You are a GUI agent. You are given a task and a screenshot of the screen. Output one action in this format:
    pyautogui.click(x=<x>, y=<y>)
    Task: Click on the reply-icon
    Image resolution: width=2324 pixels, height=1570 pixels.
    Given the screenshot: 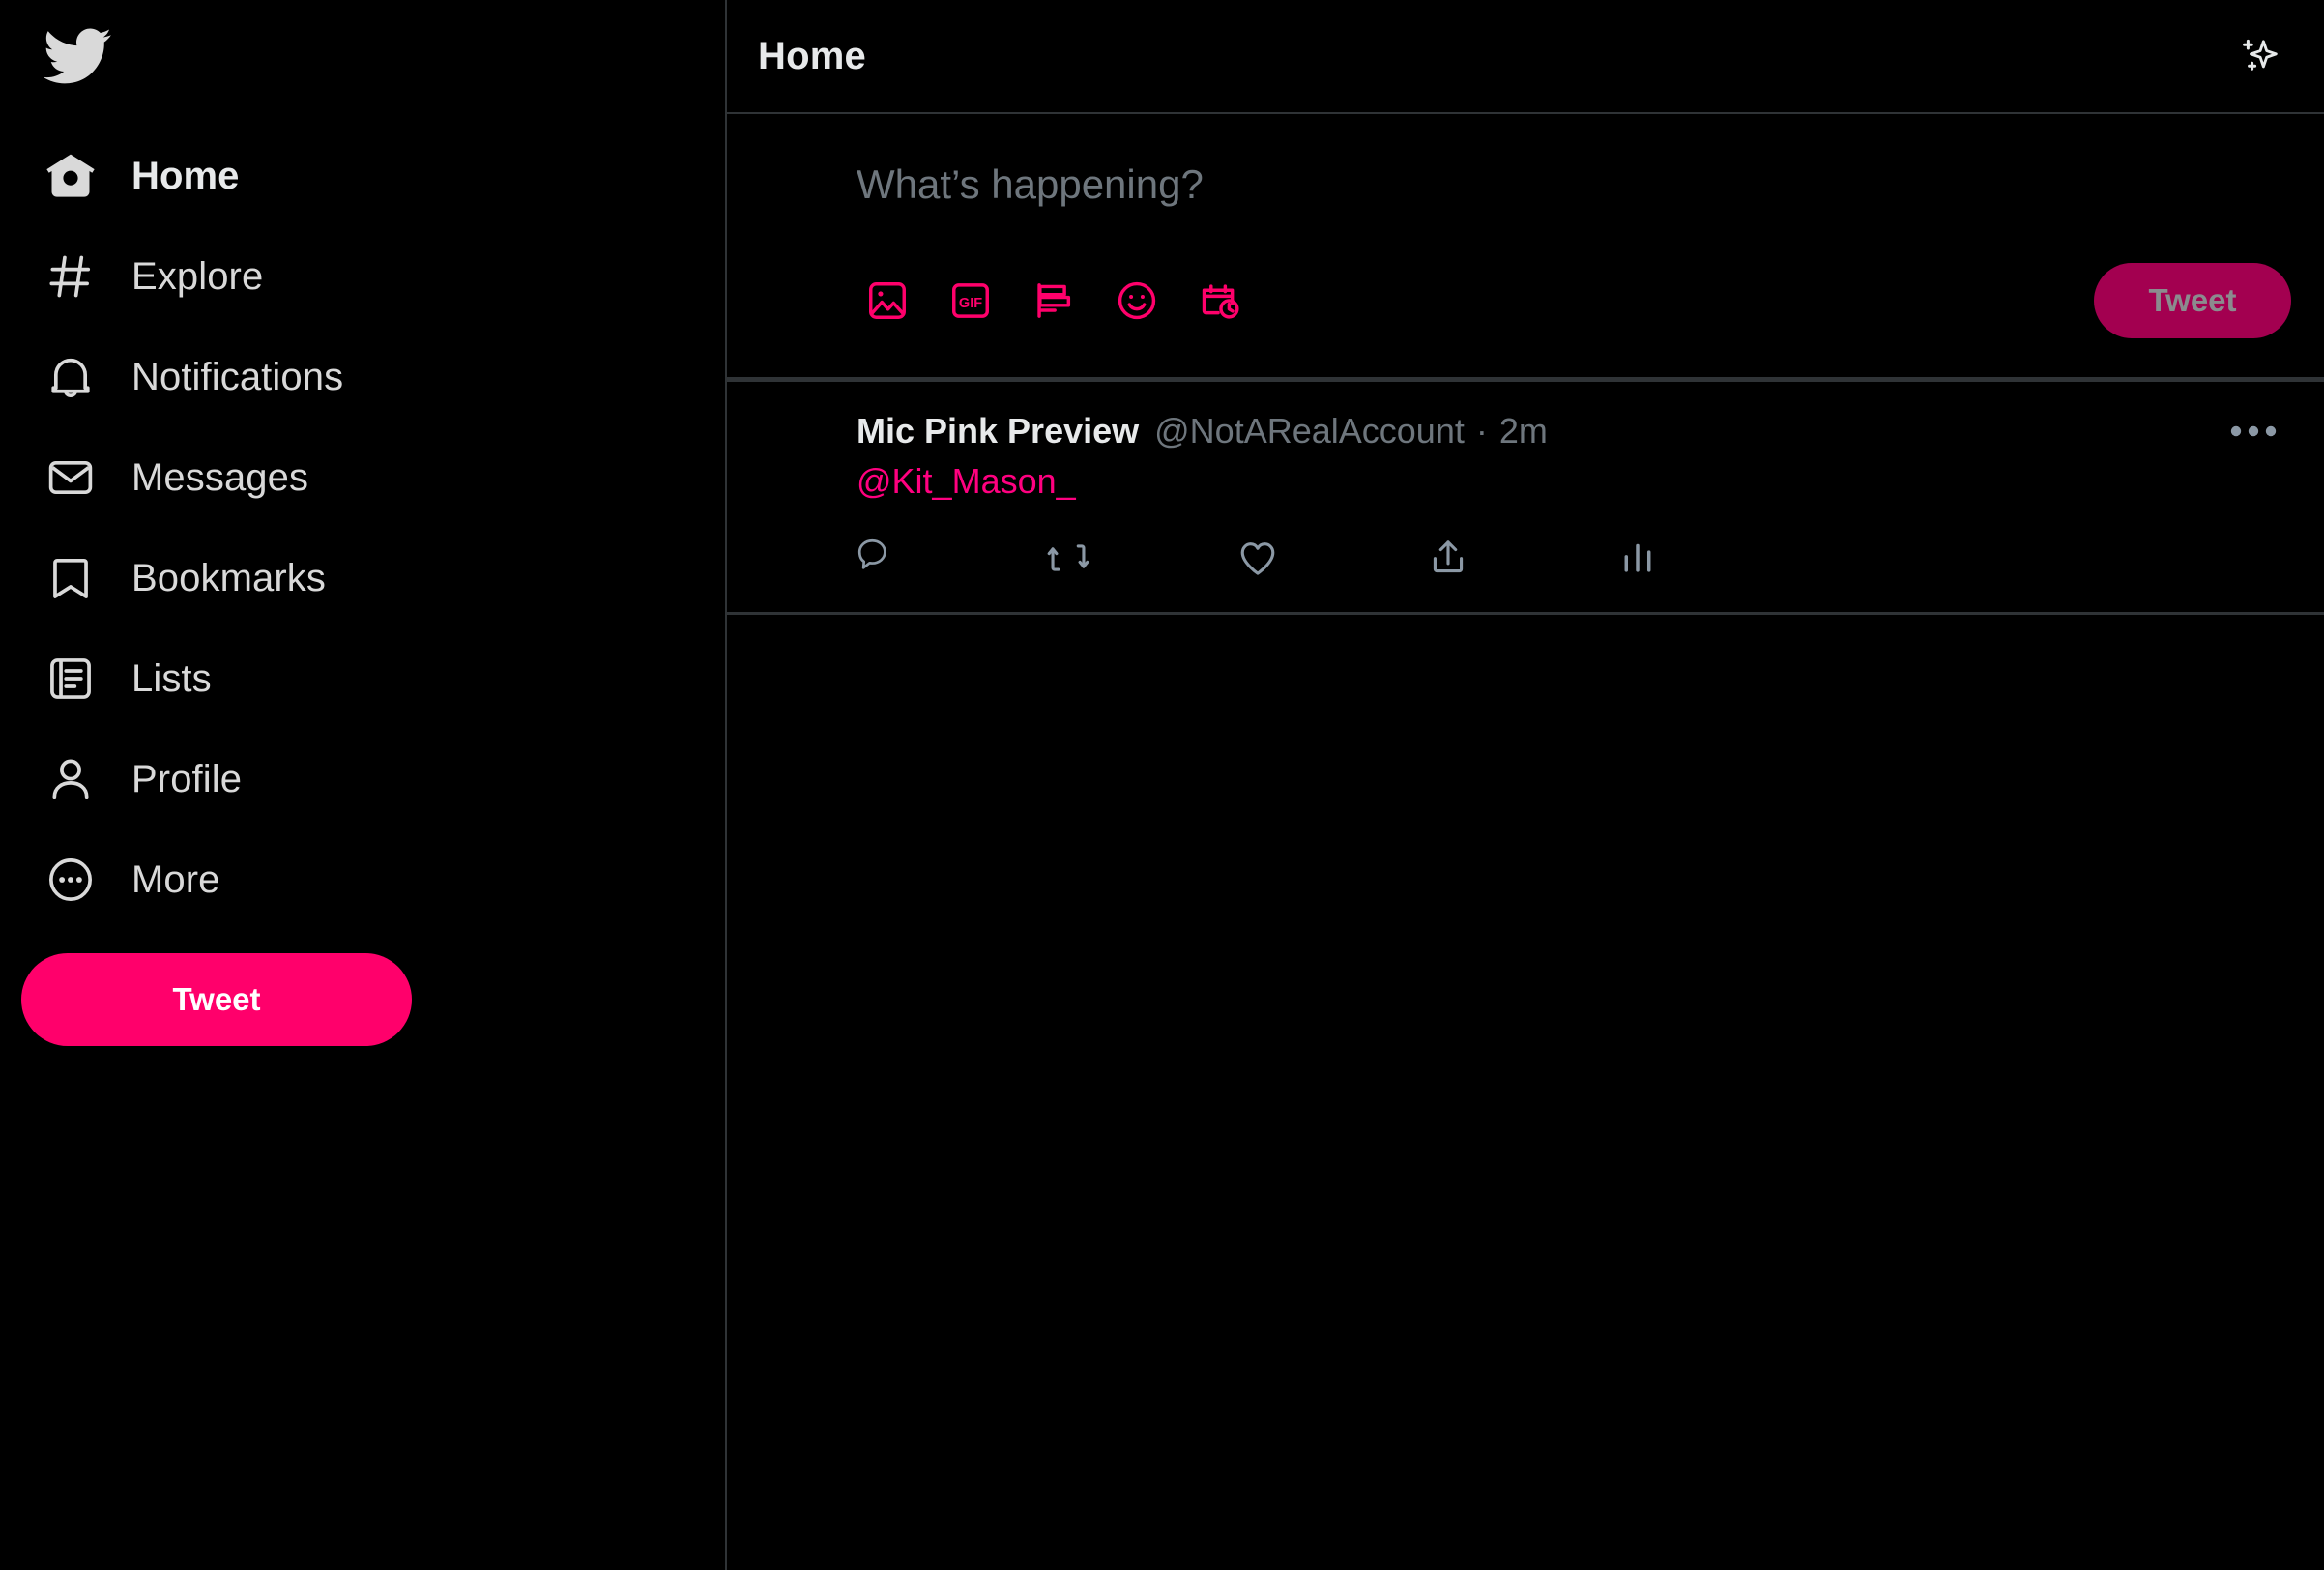 What is the action you would take?
    pyautogui.click(x=878, y=558)
    